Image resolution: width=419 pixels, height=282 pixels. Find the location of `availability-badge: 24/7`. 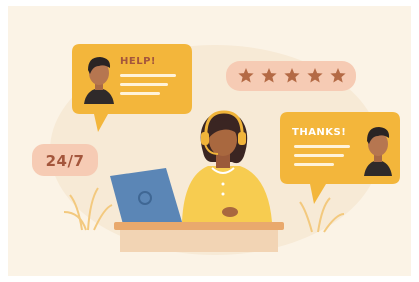

availability-badge: 24/7 is located at coordinates (65, 160).